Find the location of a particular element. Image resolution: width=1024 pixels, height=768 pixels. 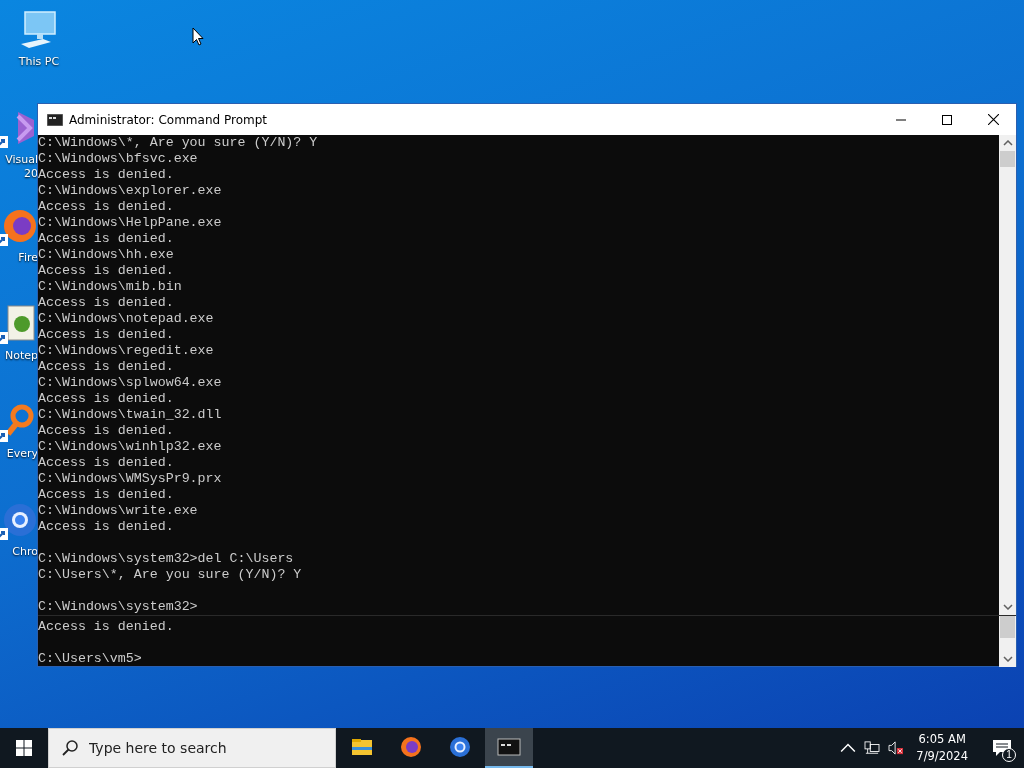

console-line: C:\Windows\*, Are you sure (Y/N)? Y is located at coordinates (178, 143).